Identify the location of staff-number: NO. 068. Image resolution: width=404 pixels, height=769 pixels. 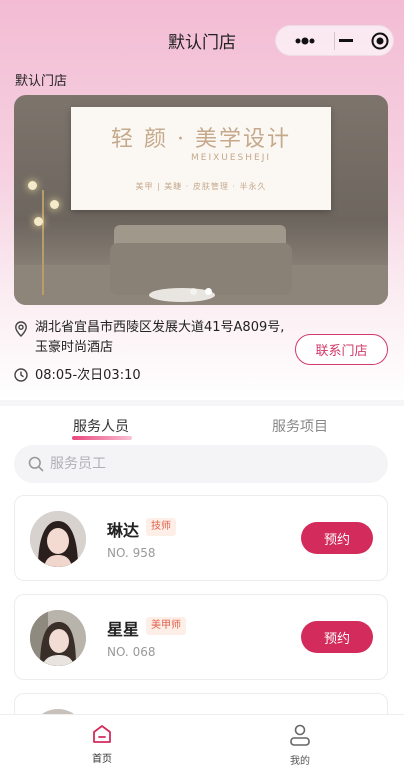
(131, 652).